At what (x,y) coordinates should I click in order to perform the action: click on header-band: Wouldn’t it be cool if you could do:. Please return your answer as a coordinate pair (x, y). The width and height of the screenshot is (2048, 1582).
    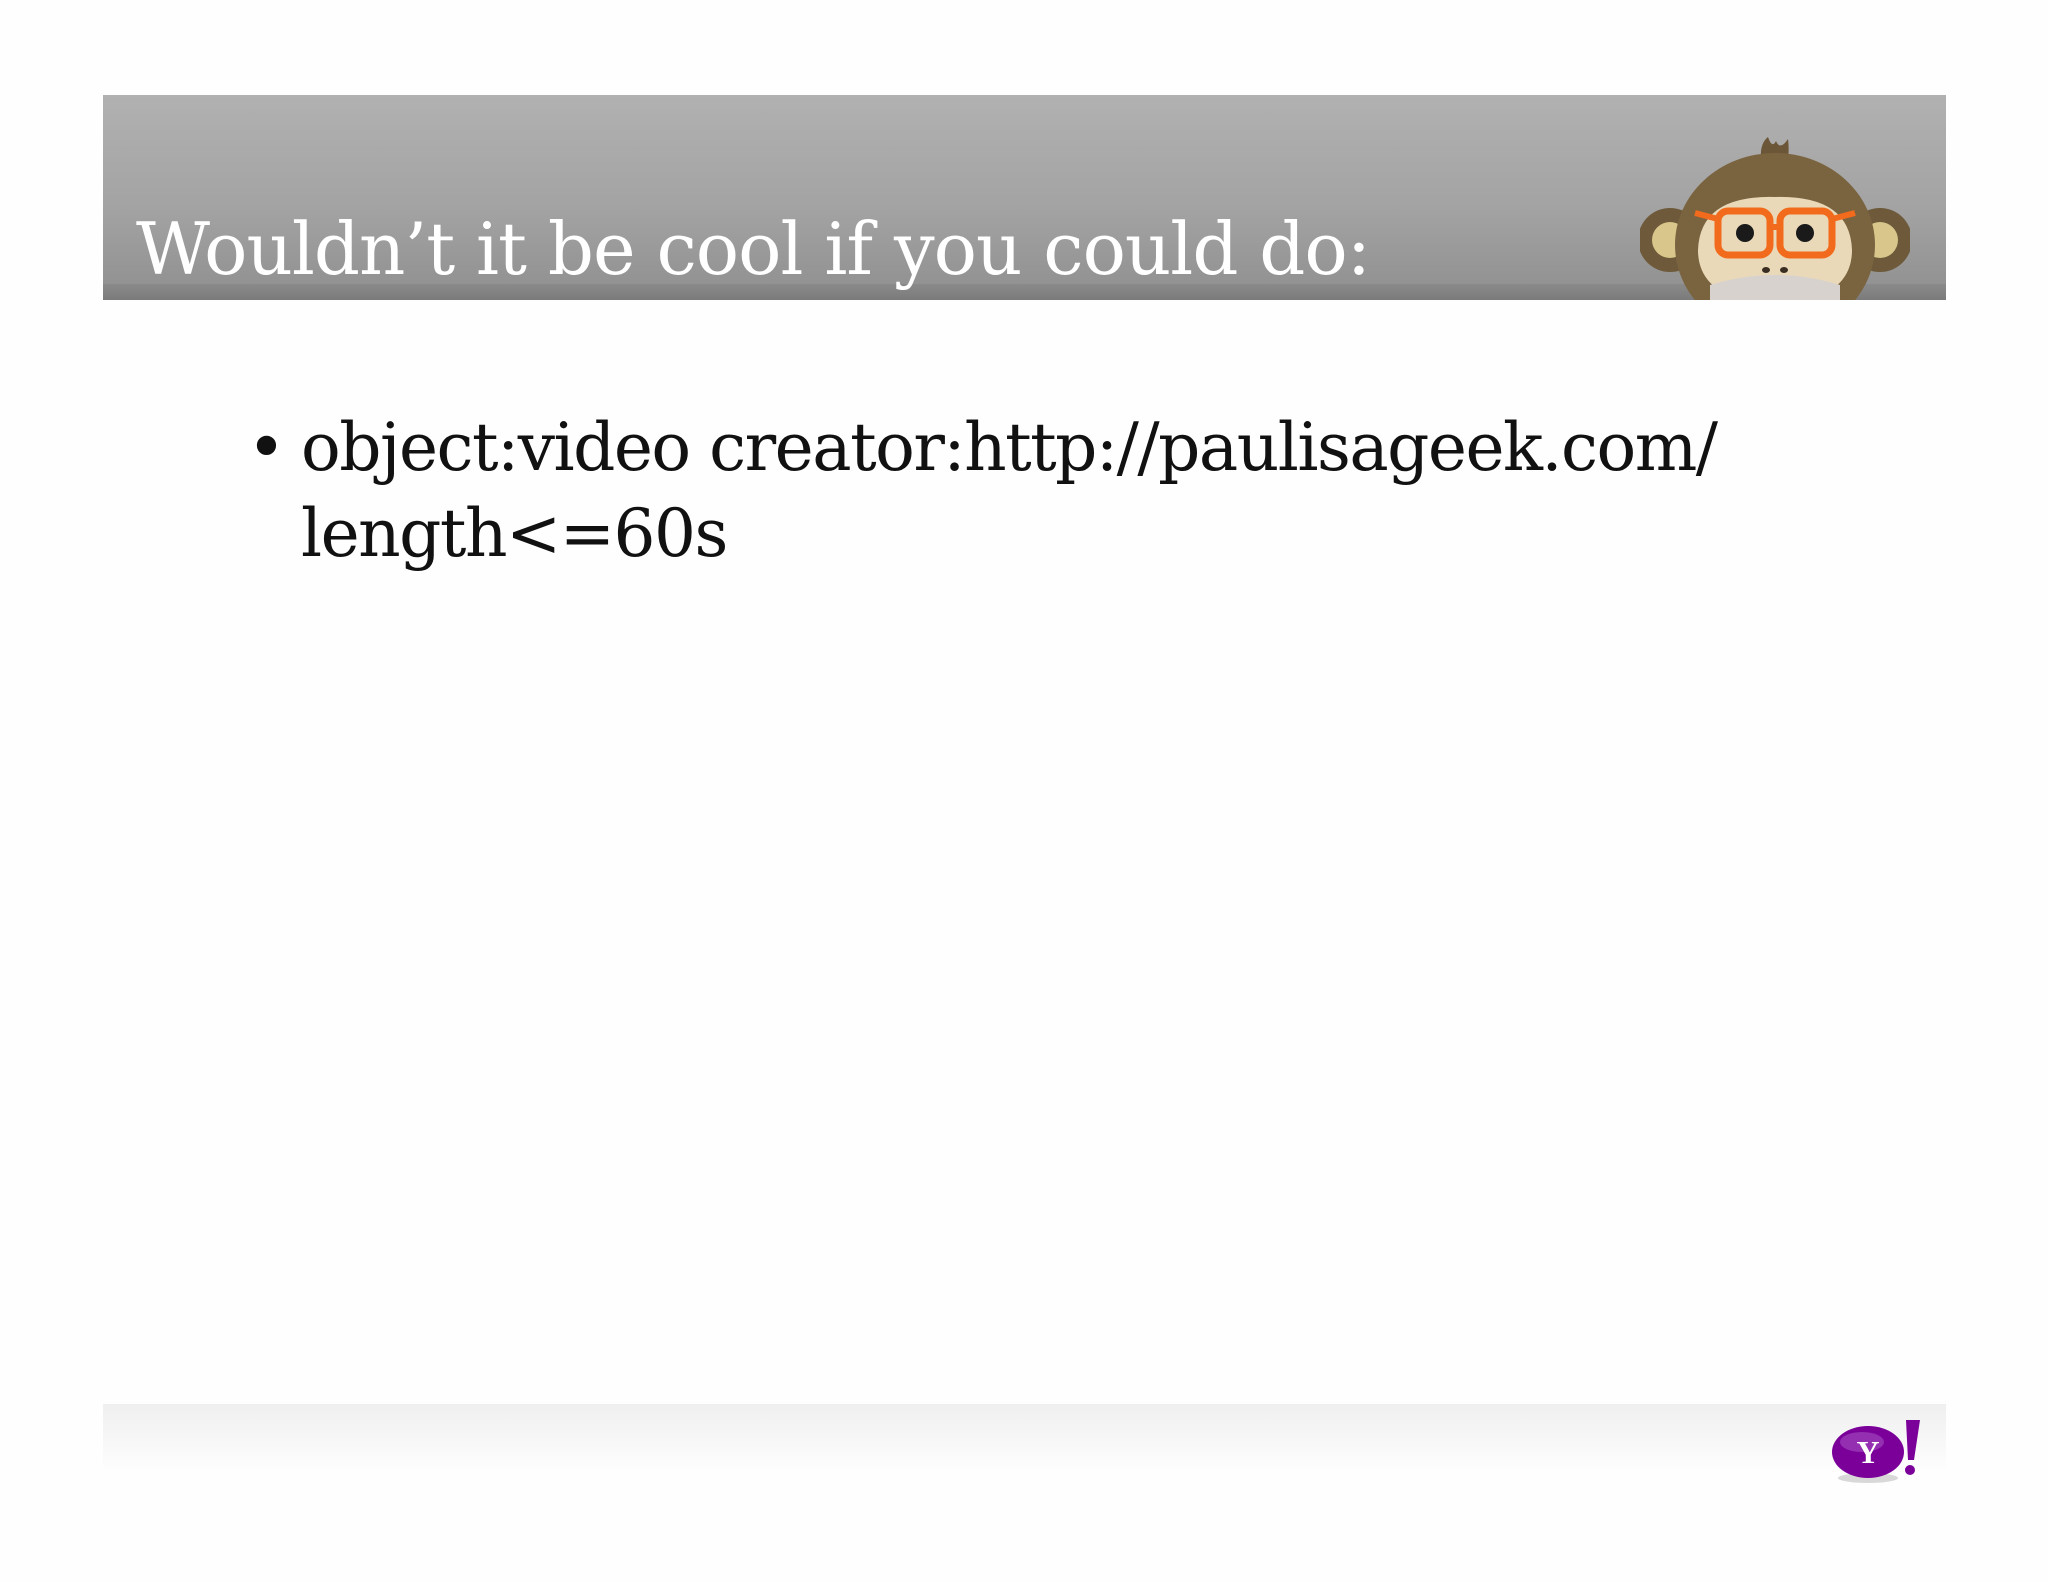
    Looking at the image, I should click on (1024, 197).